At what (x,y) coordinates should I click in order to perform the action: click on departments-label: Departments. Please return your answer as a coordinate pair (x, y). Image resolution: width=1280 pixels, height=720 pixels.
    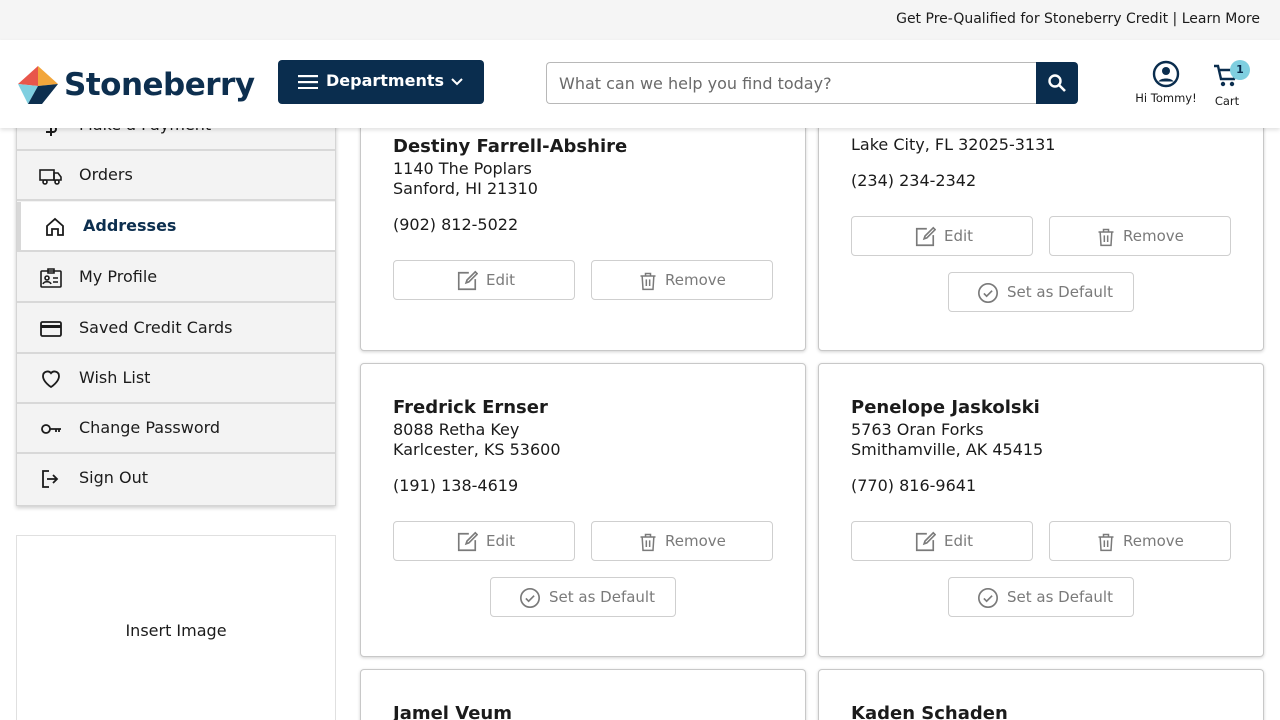
    Looking at the image, I should click on (385, 80).